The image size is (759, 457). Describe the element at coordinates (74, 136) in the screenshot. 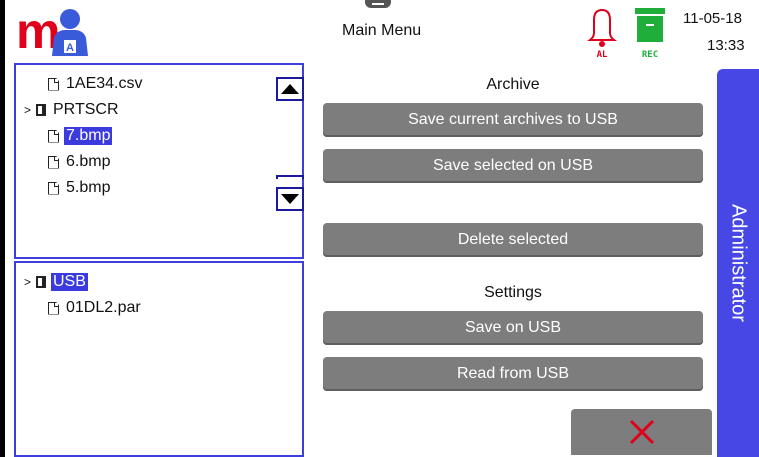

I see `tree-item-file-selected: 7.bmp` at that location.